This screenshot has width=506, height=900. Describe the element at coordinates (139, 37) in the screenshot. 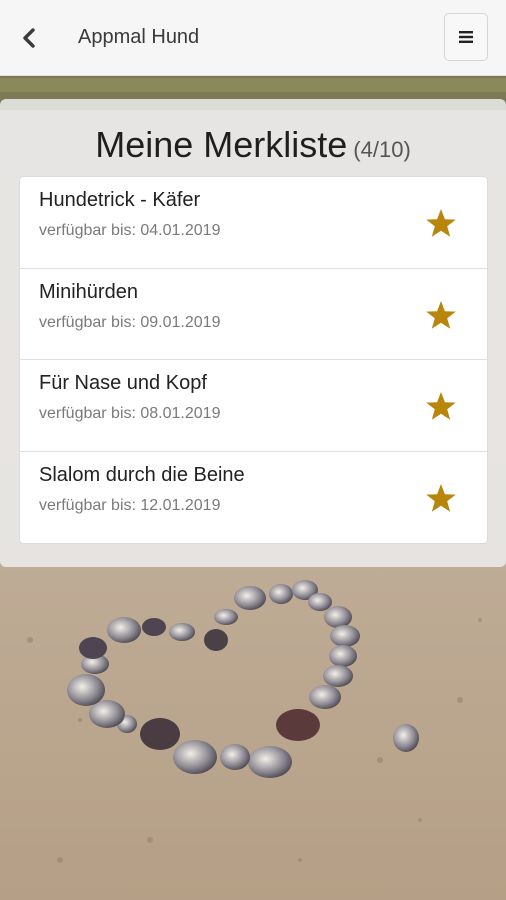

I see `app-title: Appmal Hund` at that location.